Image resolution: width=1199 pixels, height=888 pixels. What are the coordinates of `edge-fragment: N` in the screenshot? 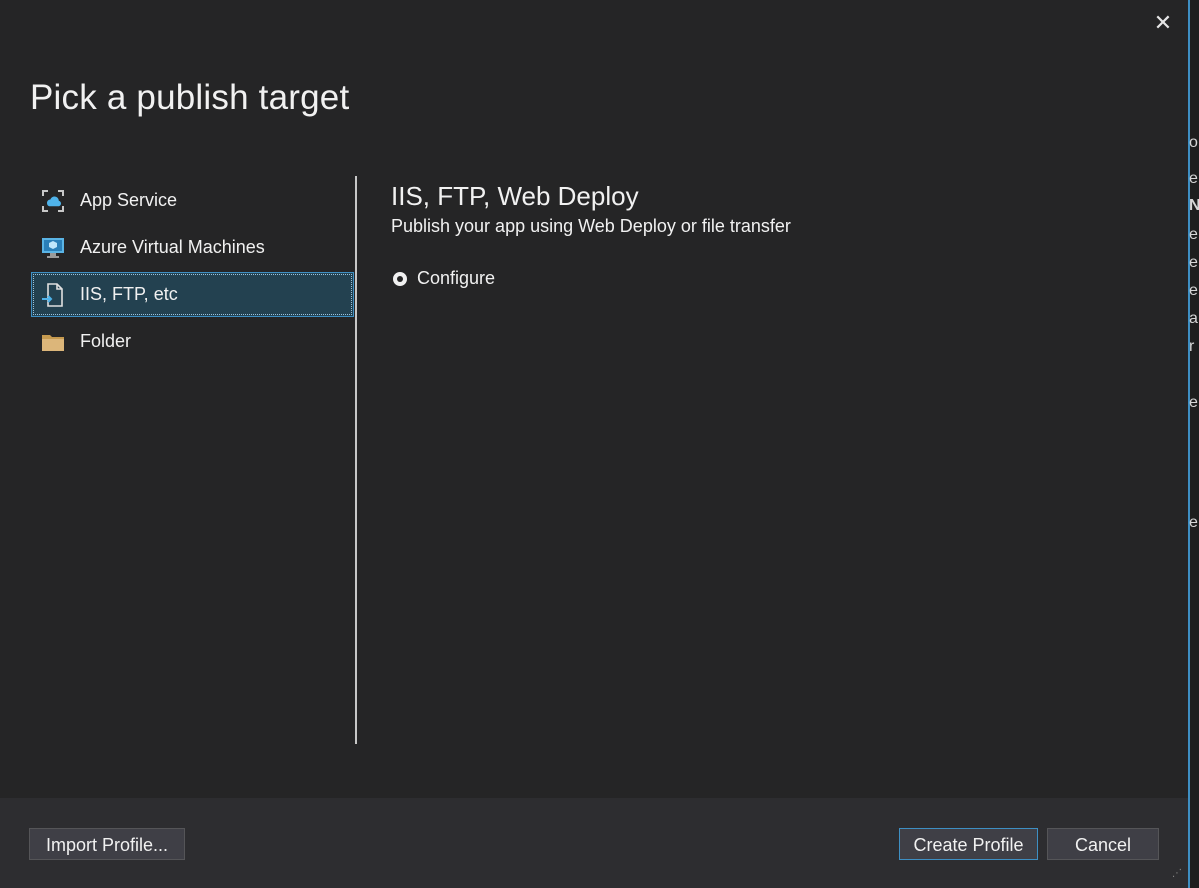 It's located at (1194, 205).